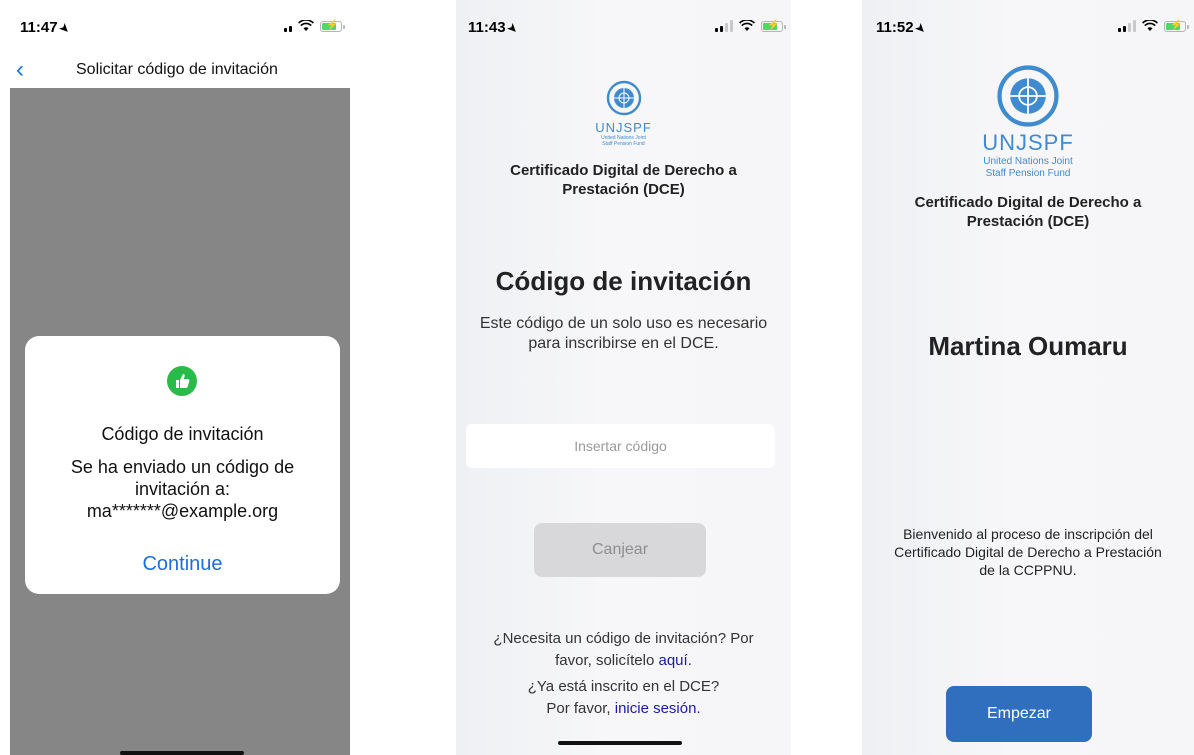 The height and width of the screenshot is (755, 1194). I want to click on alert-message-email: ma*******@example.org, so click(182, 511).